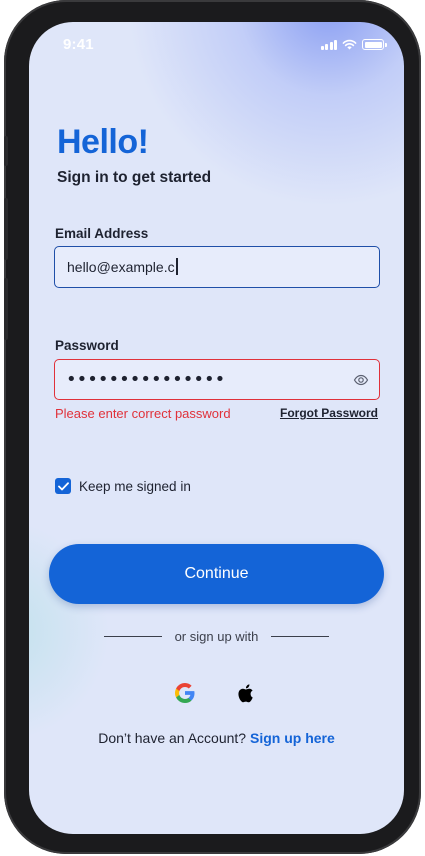 The width and height of the screenshot is (425, 856). Describe the element at coordinates (361, 380) in the screenshot. I see `eye-icon` at that location.